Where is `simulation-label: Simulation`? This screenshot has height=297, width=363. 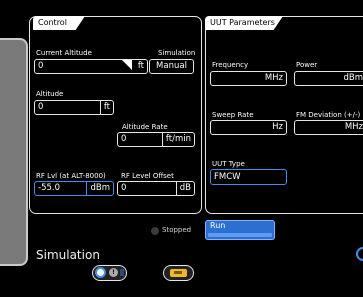
simulation-label: Simulation is located at coordinates (177, 53).